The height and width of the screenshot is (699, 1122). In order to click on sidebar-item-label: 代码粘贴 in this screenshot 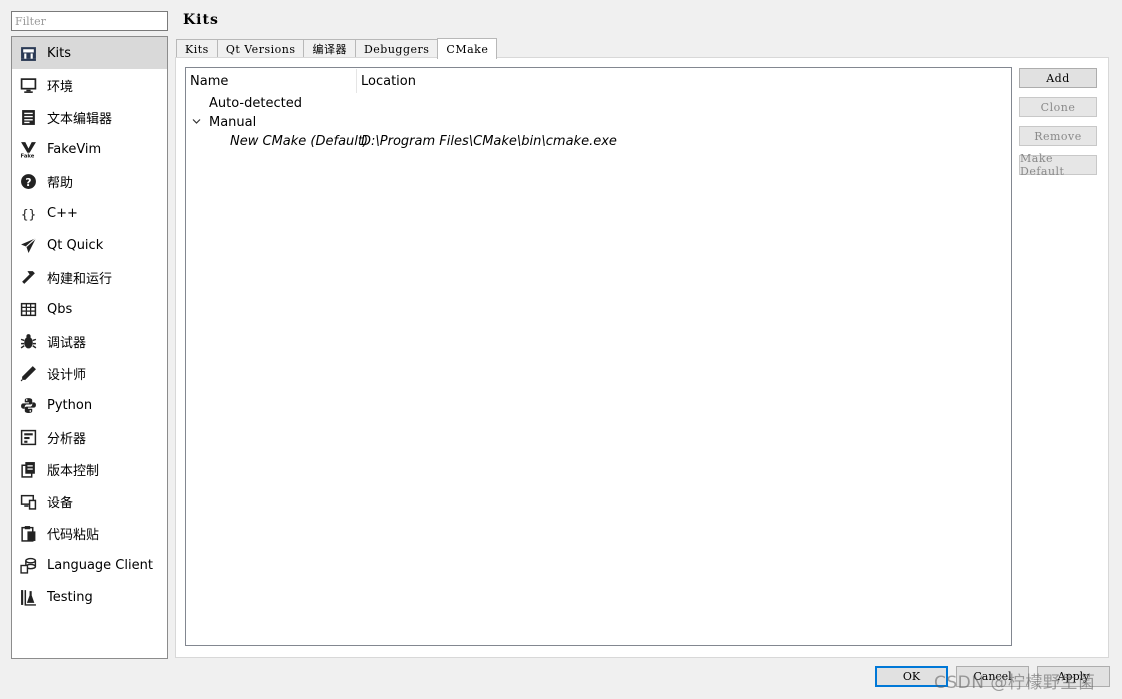, I will do `click(73, 535)`.